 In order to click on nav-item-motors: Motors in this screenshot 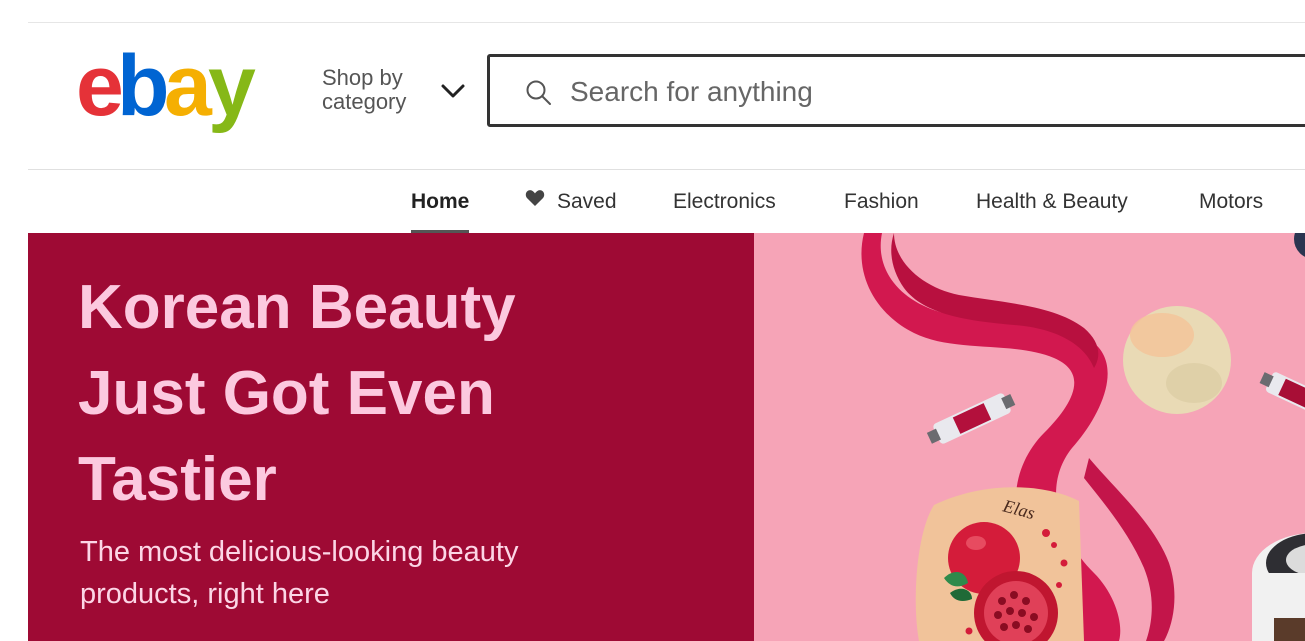, I will do `click(1231, 201)`.